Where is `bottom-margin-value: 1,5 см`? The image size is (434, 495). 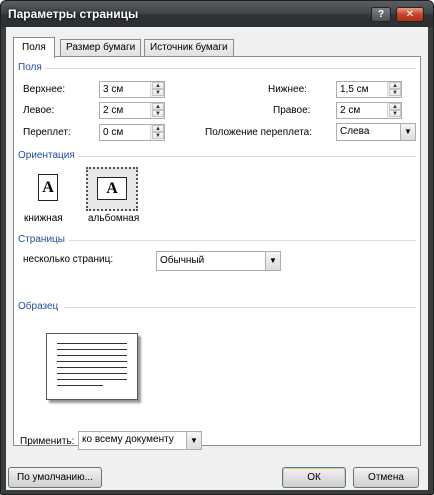
bottom-margin-value: 1,5 см is located at coordinates (354, 89).